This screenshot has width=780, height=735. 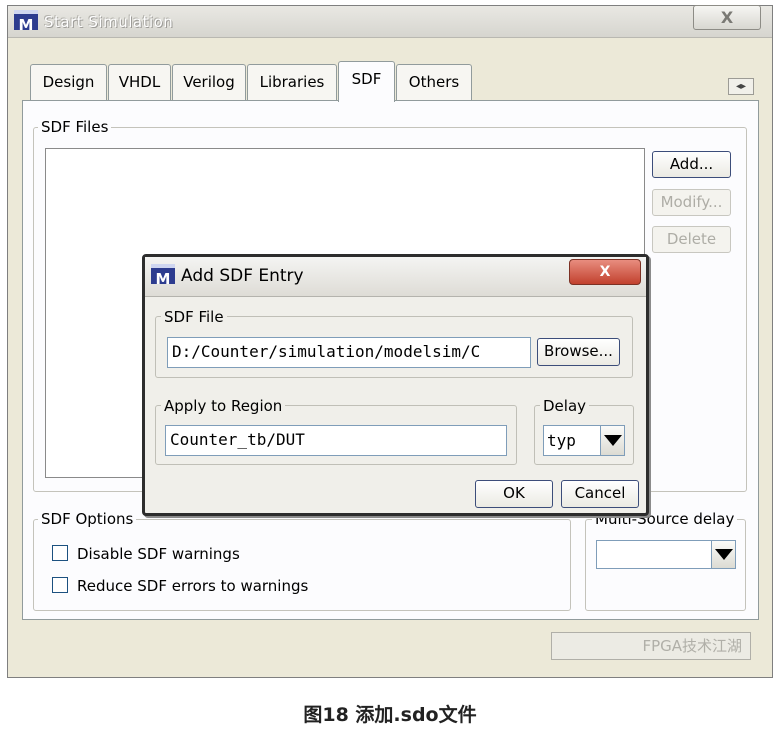 What do you see at coordinates (561, 440) in the screenshot?
I see `delay-value: typ` at bounding box center [561, 440].